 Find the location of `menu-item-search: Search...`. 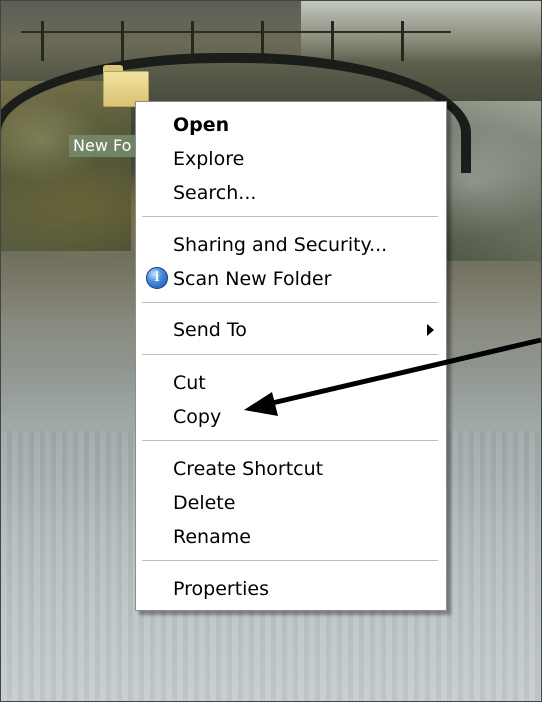

menu-item-search: Search... is located at coordinates (214, 193).